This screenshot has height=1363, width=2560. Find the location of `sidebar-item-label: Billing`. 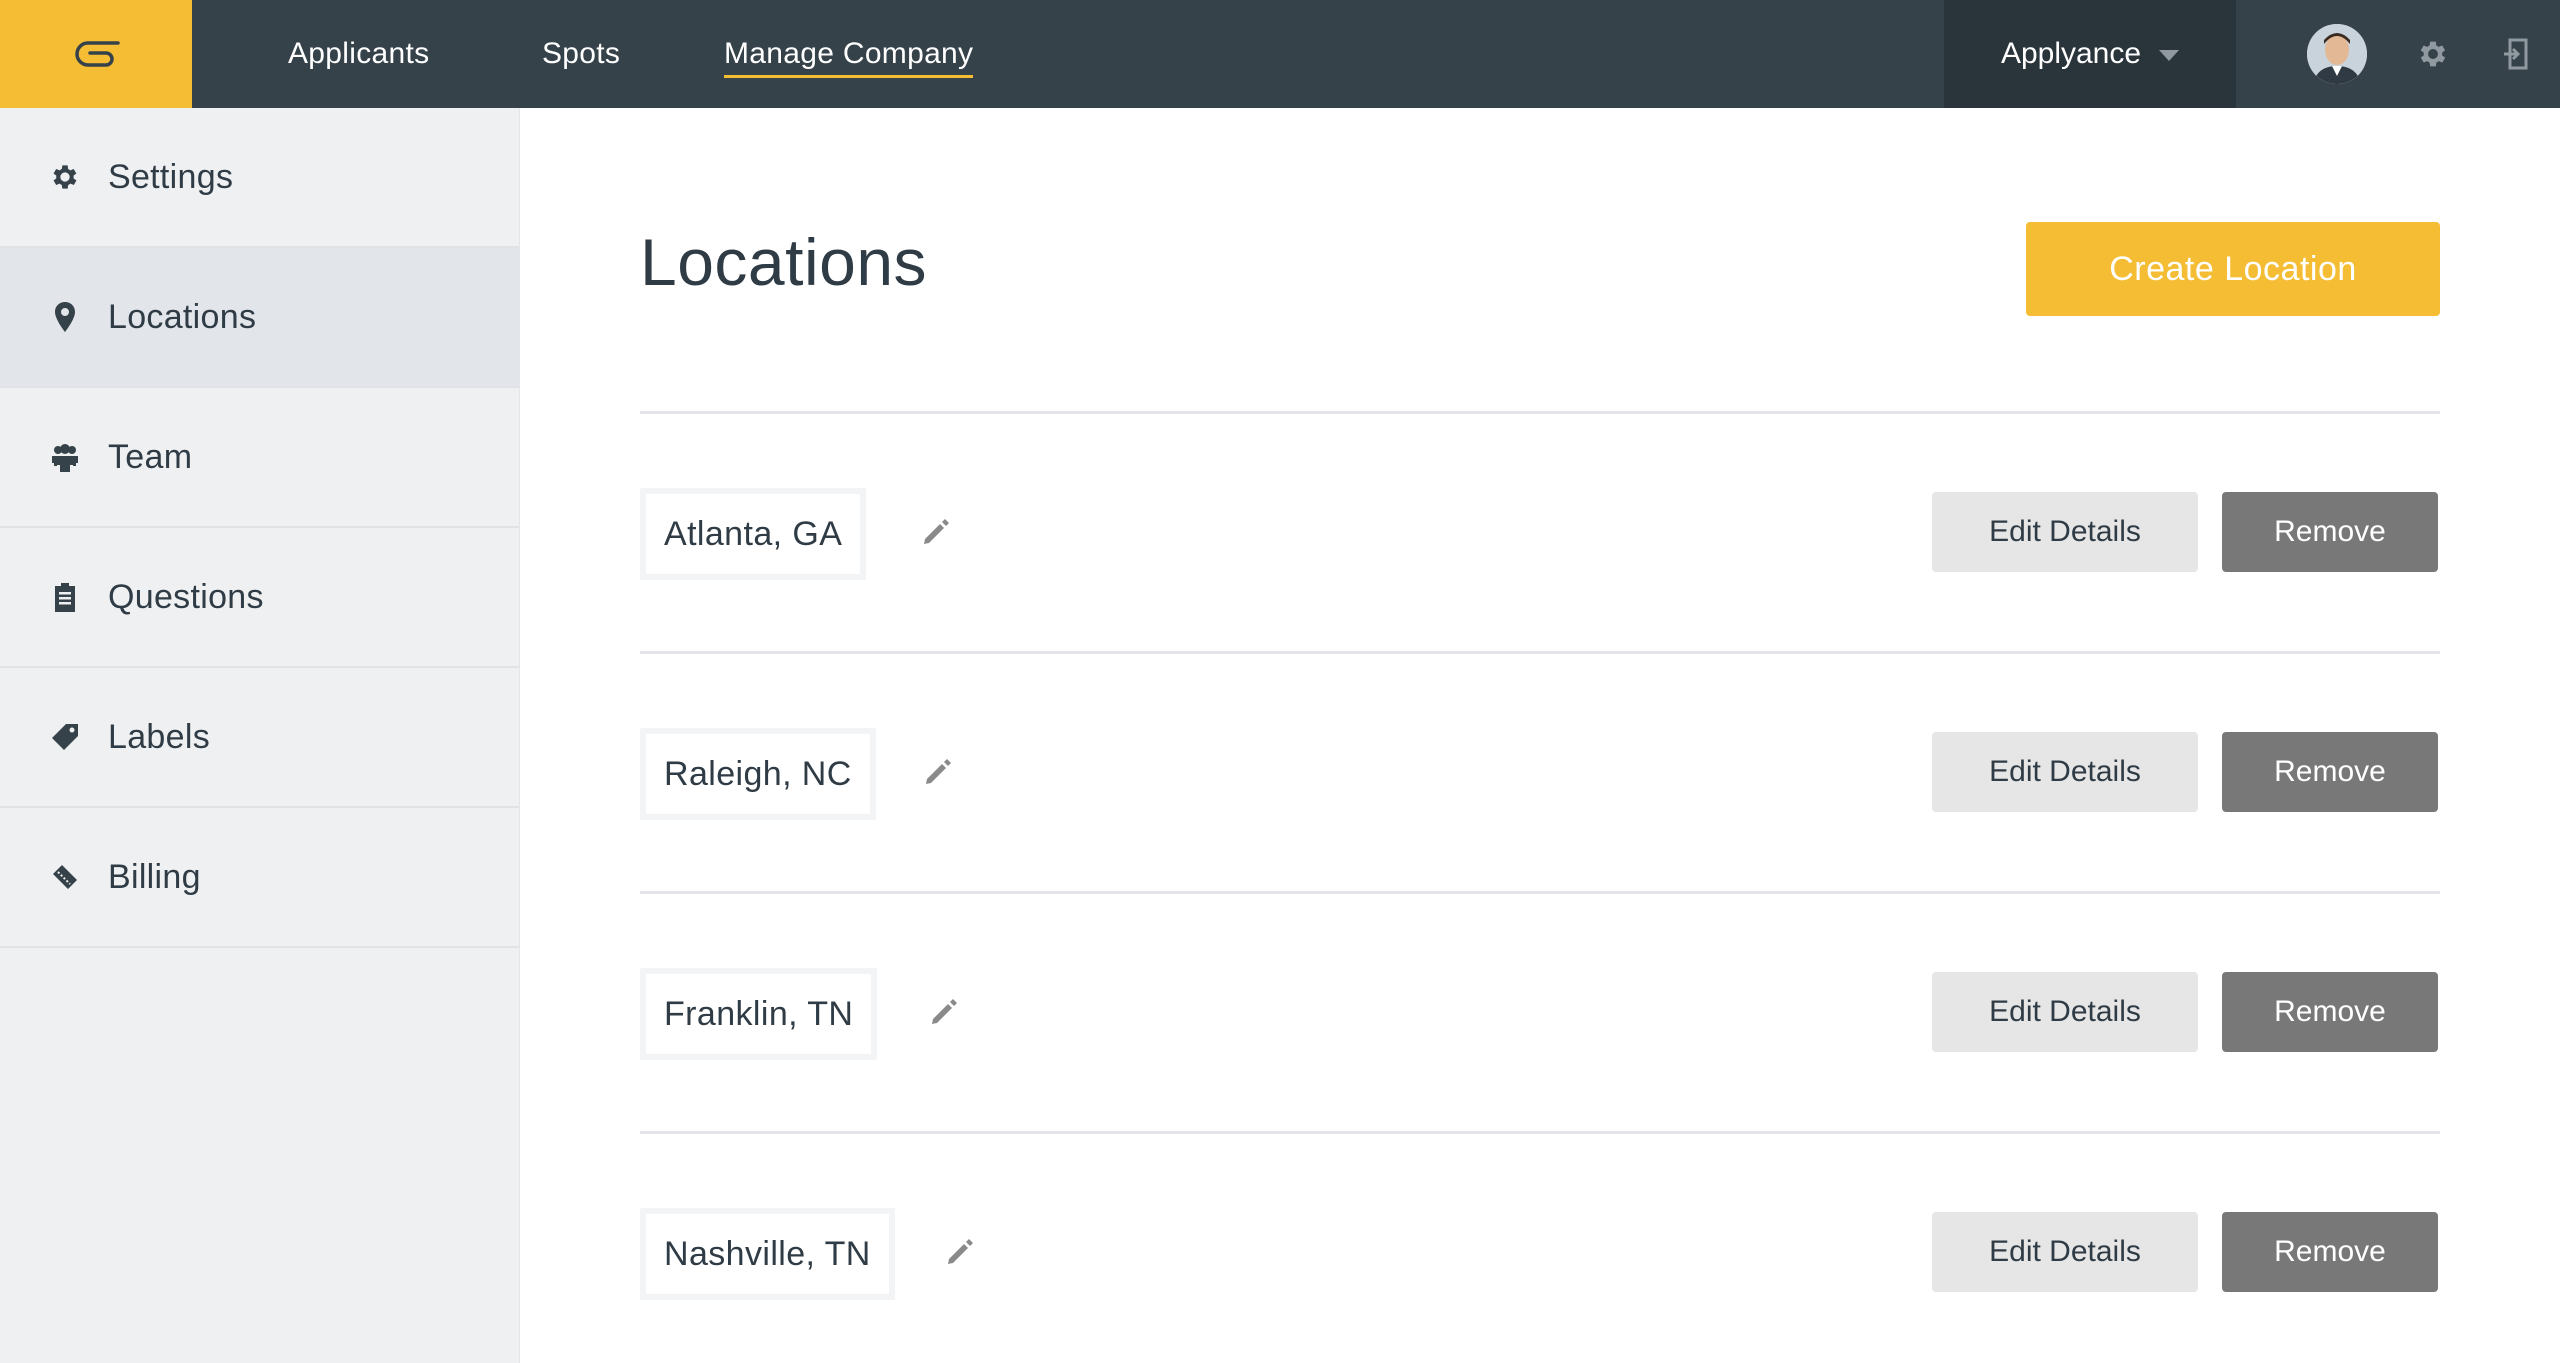

sidebar-item-label: Billing is located at coordinates (154, 876).